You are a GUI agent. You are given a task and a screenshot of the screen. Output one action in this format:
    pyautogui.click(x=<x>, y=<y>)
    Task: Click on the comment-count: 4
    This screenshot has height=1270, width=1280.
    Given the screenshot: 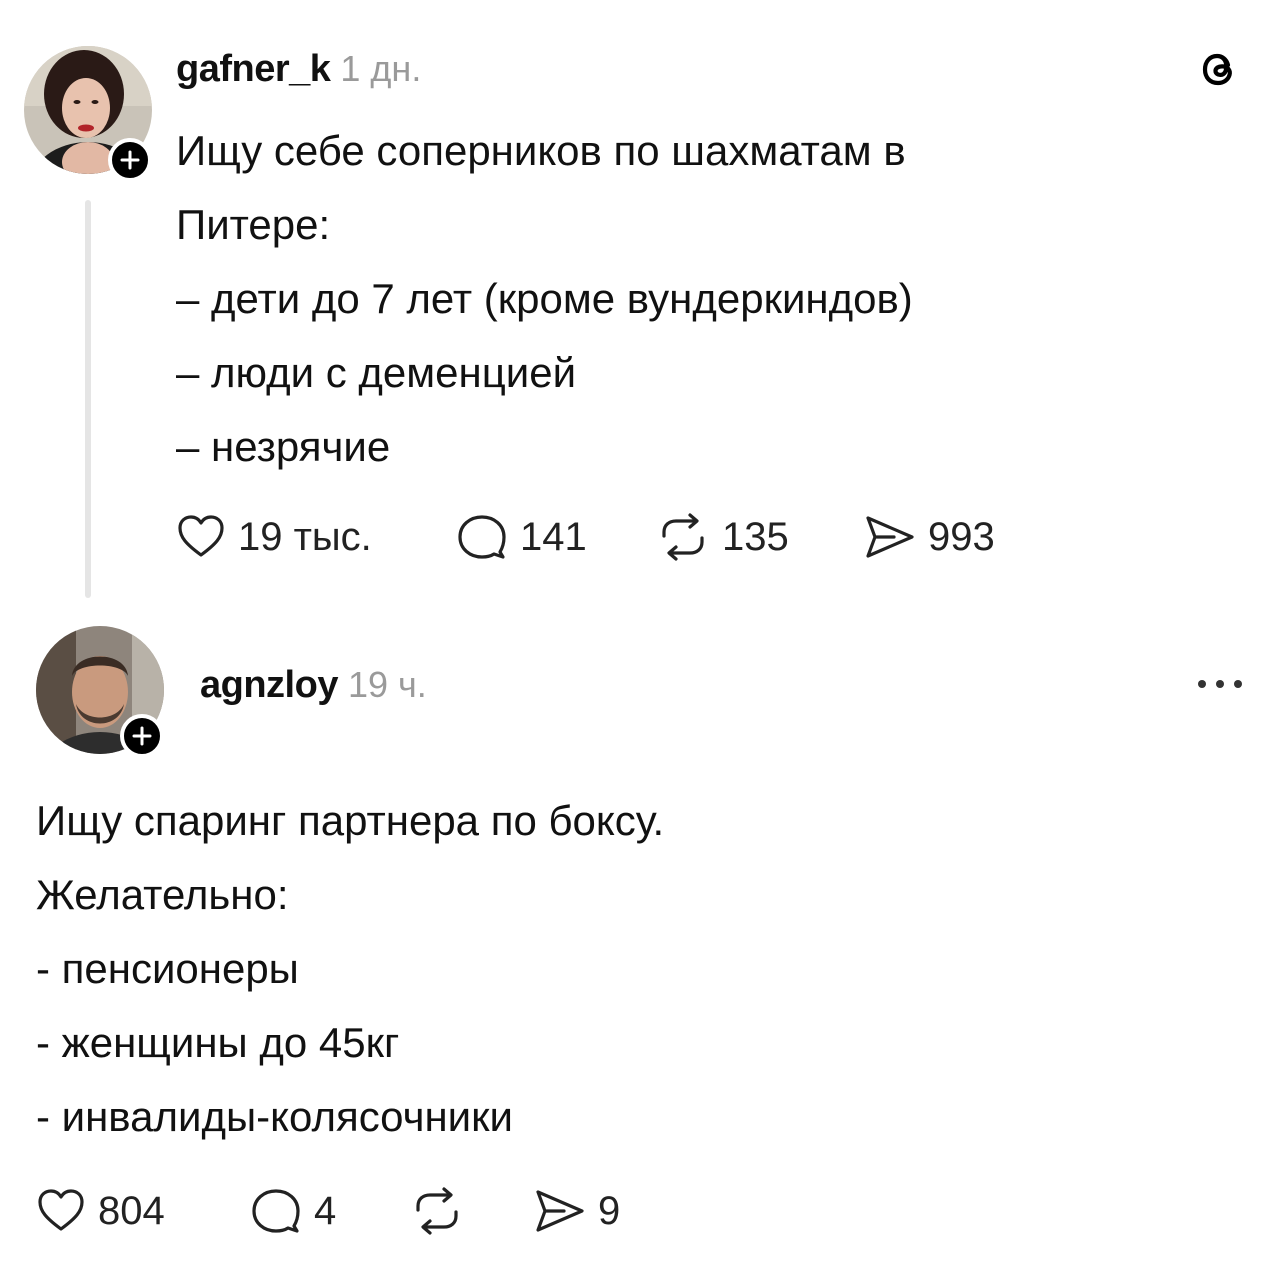 What is the action you would take?
    pyautogui.click(x=325, y=1210)
    